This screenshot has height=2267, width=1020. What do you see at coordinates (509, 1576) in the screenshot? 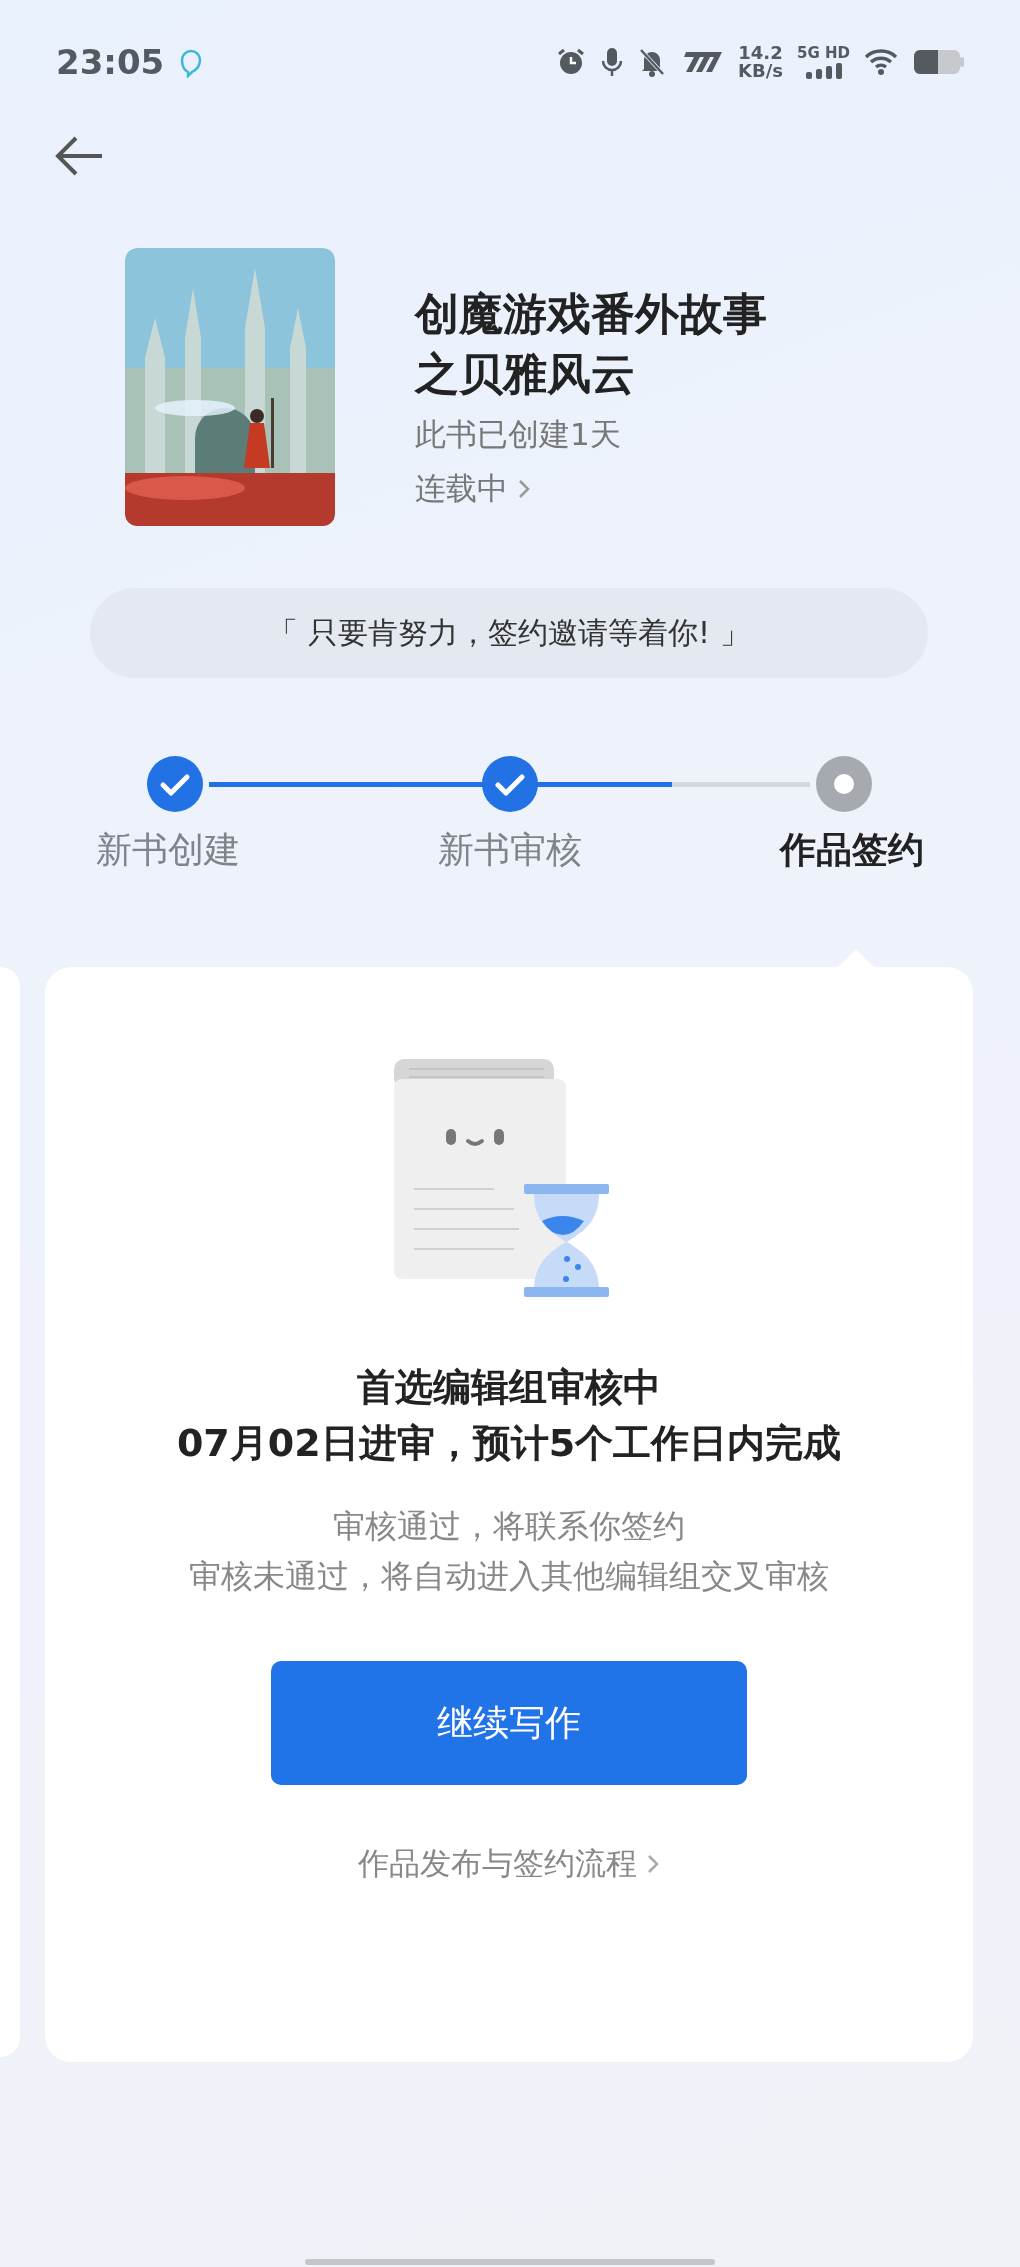
I see `review-note: 审核未通过，将自动进入其他编辑组交叉审核` at bounding box center [509, 1576].